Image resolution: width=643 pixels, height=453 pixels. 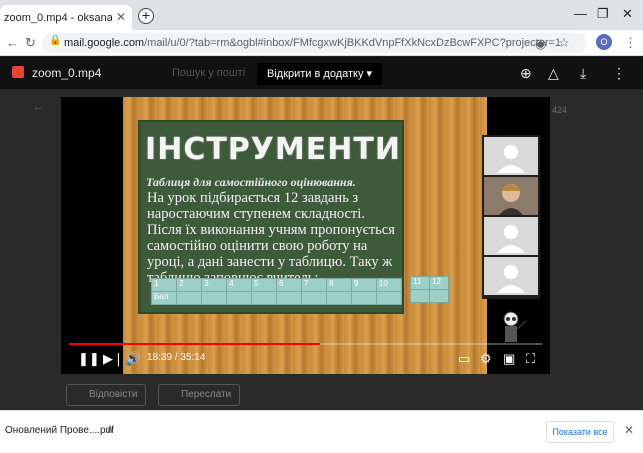 I want to click on drive-add-icon: △, so click(x=553, y=73).